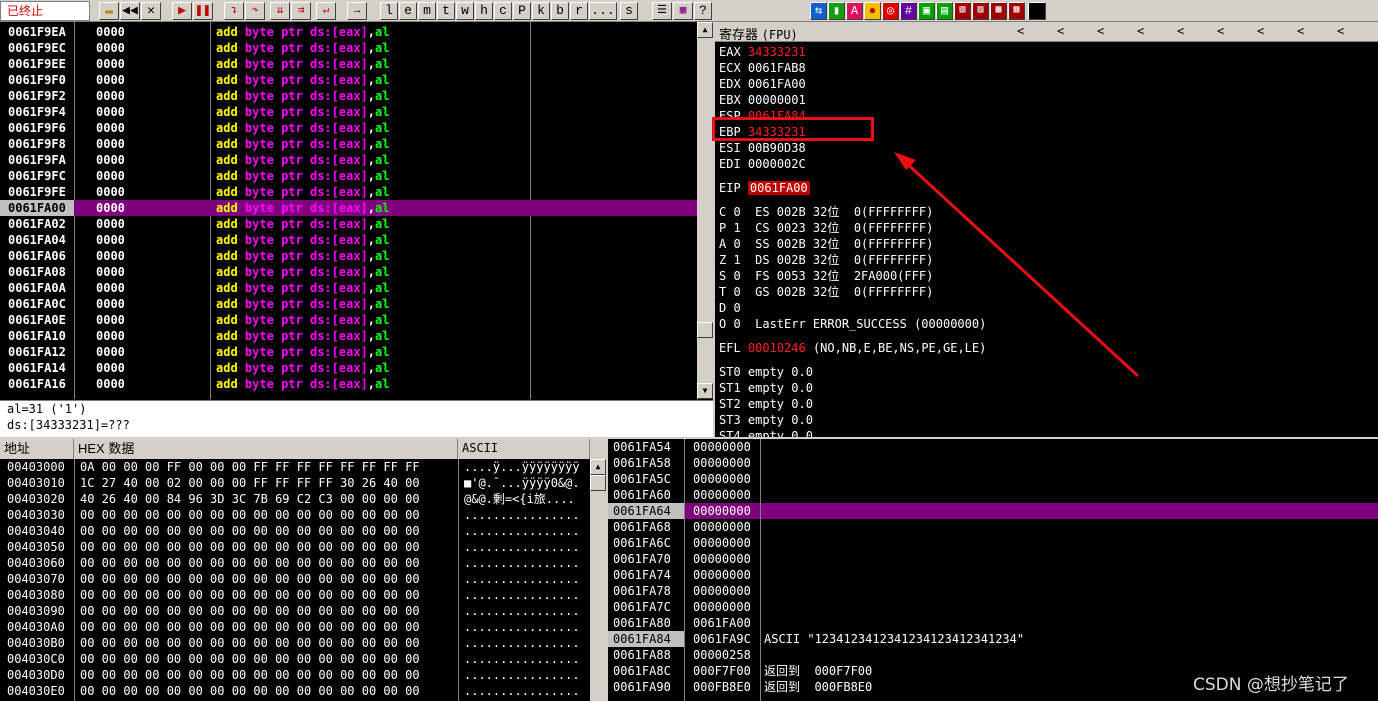 This screenshot has height=701, width=1378. I want to click on disasm-row: 0061F9F8 0000 add byte ptr ds:[eax],al, so click(348, 144).